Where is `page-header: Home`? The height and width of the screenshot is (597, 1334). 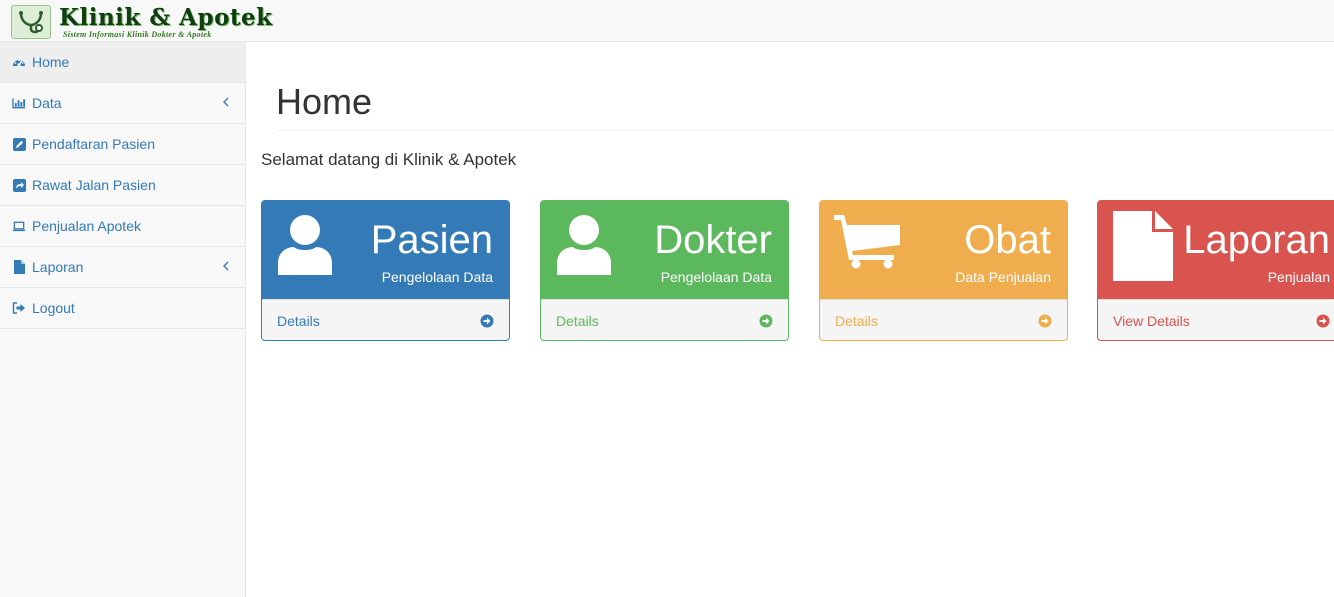 page-header: Home is located at coordinates (805, 104).